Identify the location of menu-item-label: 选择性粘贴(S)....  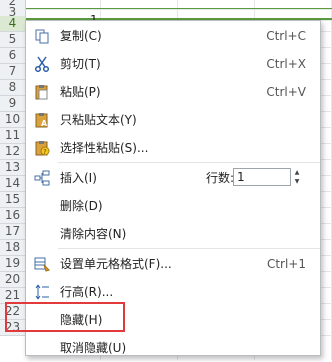
(104, 148).